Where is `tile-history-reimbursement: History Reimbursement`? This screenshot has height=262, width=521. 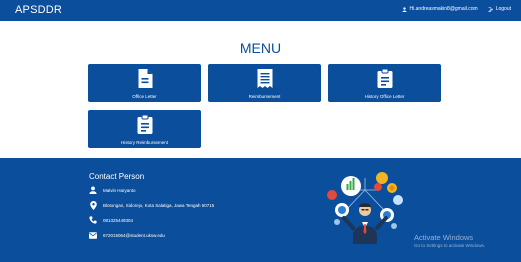 tile-history-reimbursement: History Reimbursement is located at coordinates (144, 129).